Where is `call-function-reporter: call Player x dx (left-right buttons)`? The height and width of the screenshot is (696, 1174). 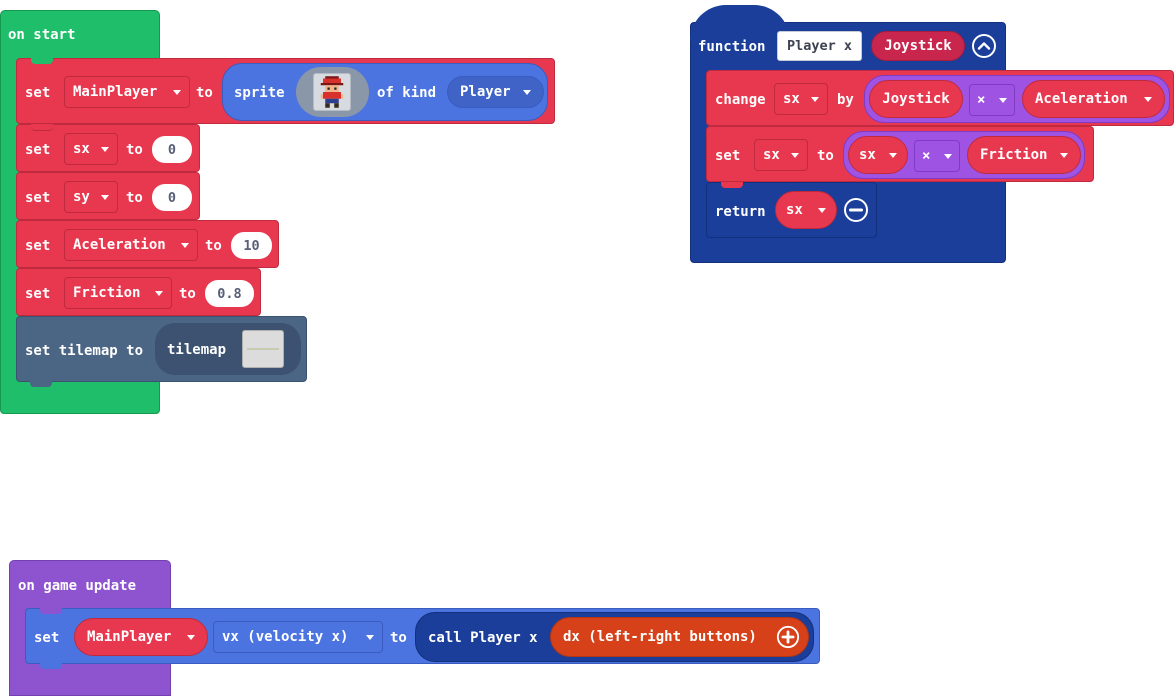 call-function-reporter: call Player x dx (left-right buttons) is located at coordinates (614, 637).